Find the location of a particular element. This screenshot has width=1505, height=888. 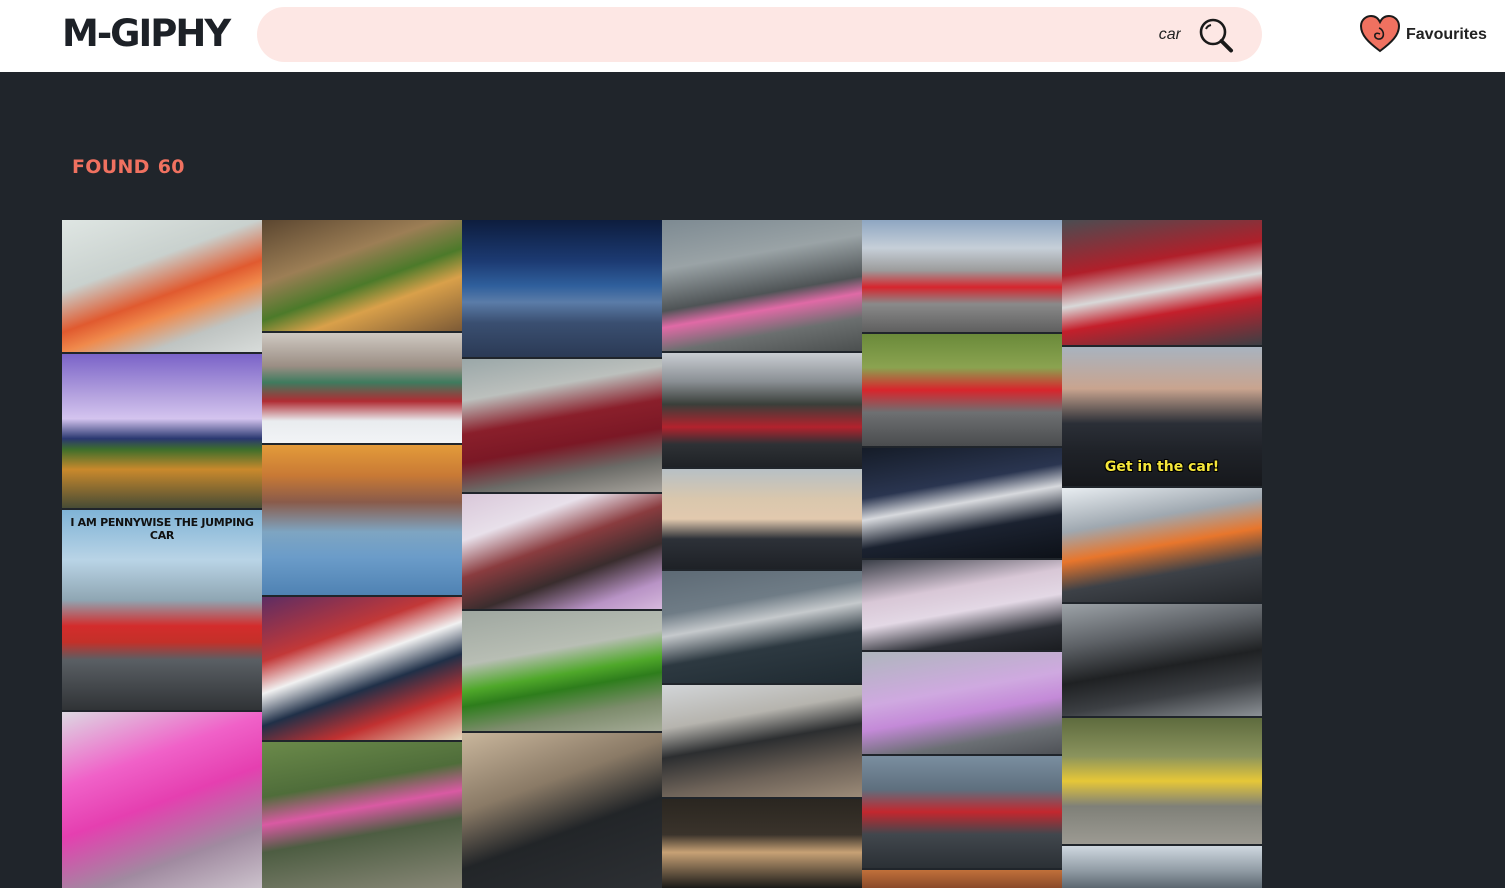

found-count: 60 is located at coordinates (171, 167).